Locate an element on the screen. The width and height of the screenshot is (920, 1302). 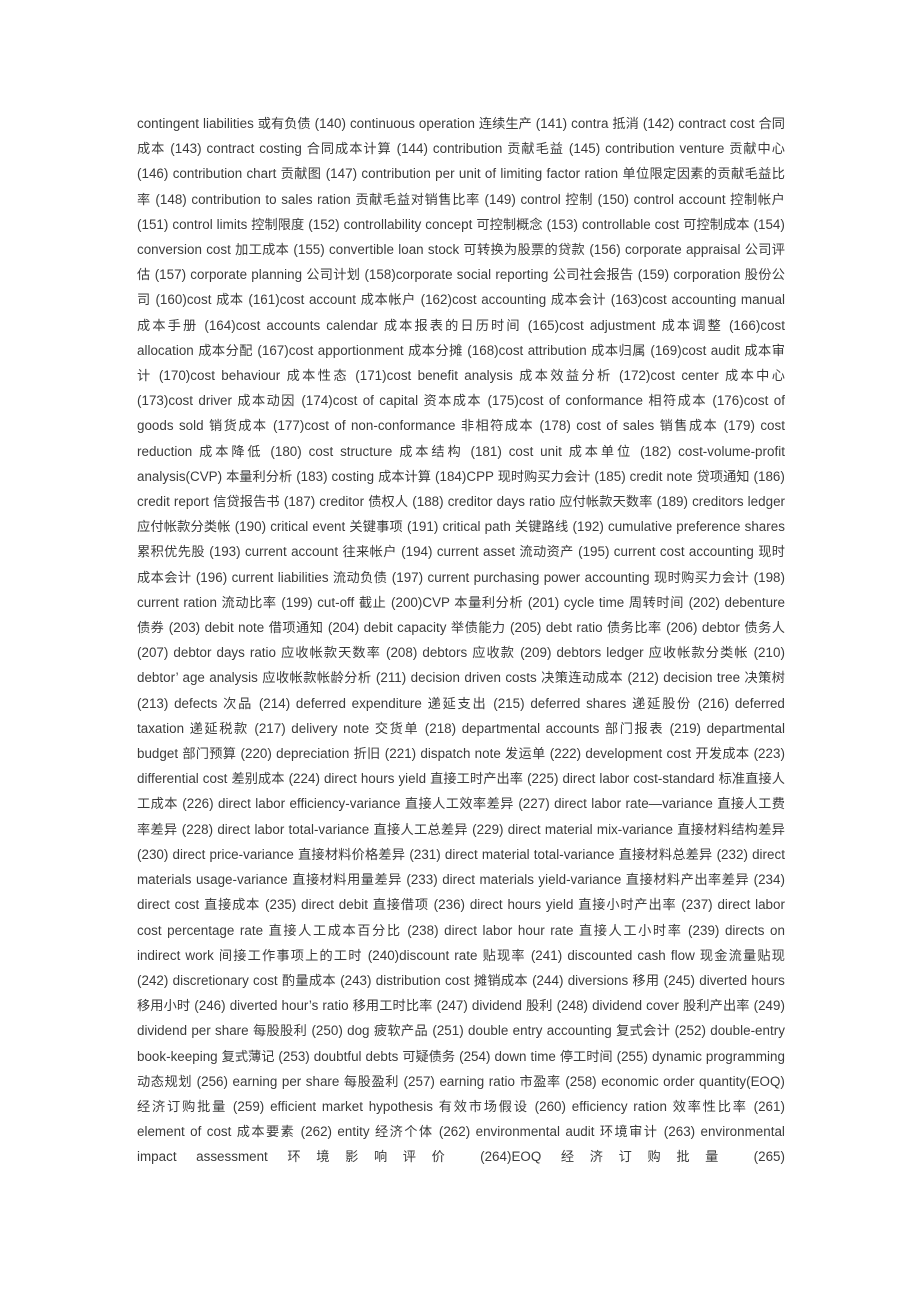
entry-term-zh: 可转换为股票的贷款 is located at coordinates (524, 251).